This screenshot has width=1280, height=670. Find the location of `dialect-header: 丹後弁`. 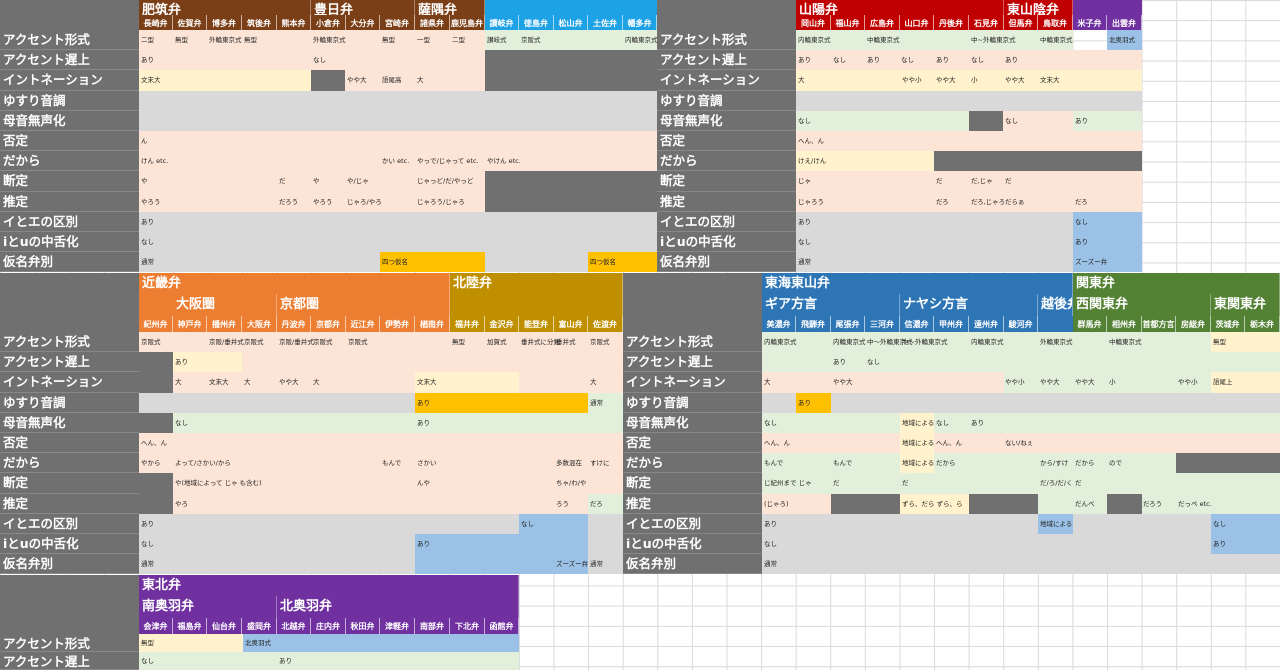

dialect-header: 丹後弁 is located at coordinates (951, 22).